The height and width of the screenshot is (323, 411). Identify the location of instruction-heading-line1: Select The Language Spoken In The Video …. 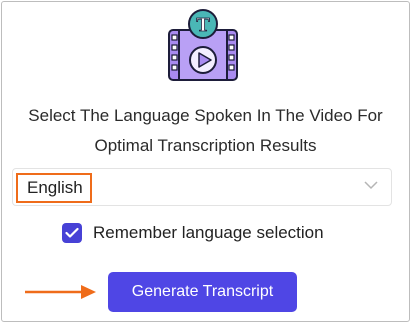
(205, 115).